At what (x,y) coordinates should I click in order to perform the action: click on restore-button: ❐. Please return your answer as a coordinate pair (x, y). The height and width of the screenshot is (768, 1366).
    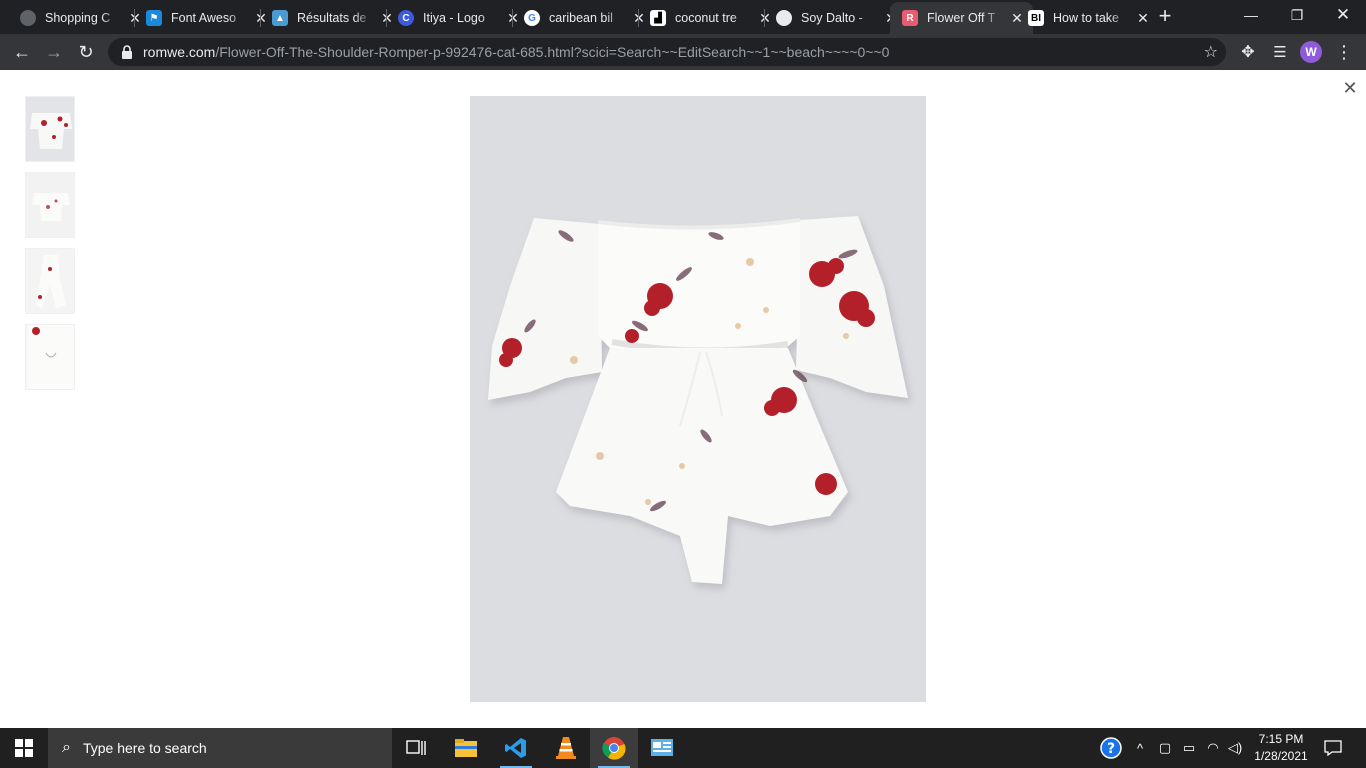
    Looking at the image, I should click on (1297, 15).